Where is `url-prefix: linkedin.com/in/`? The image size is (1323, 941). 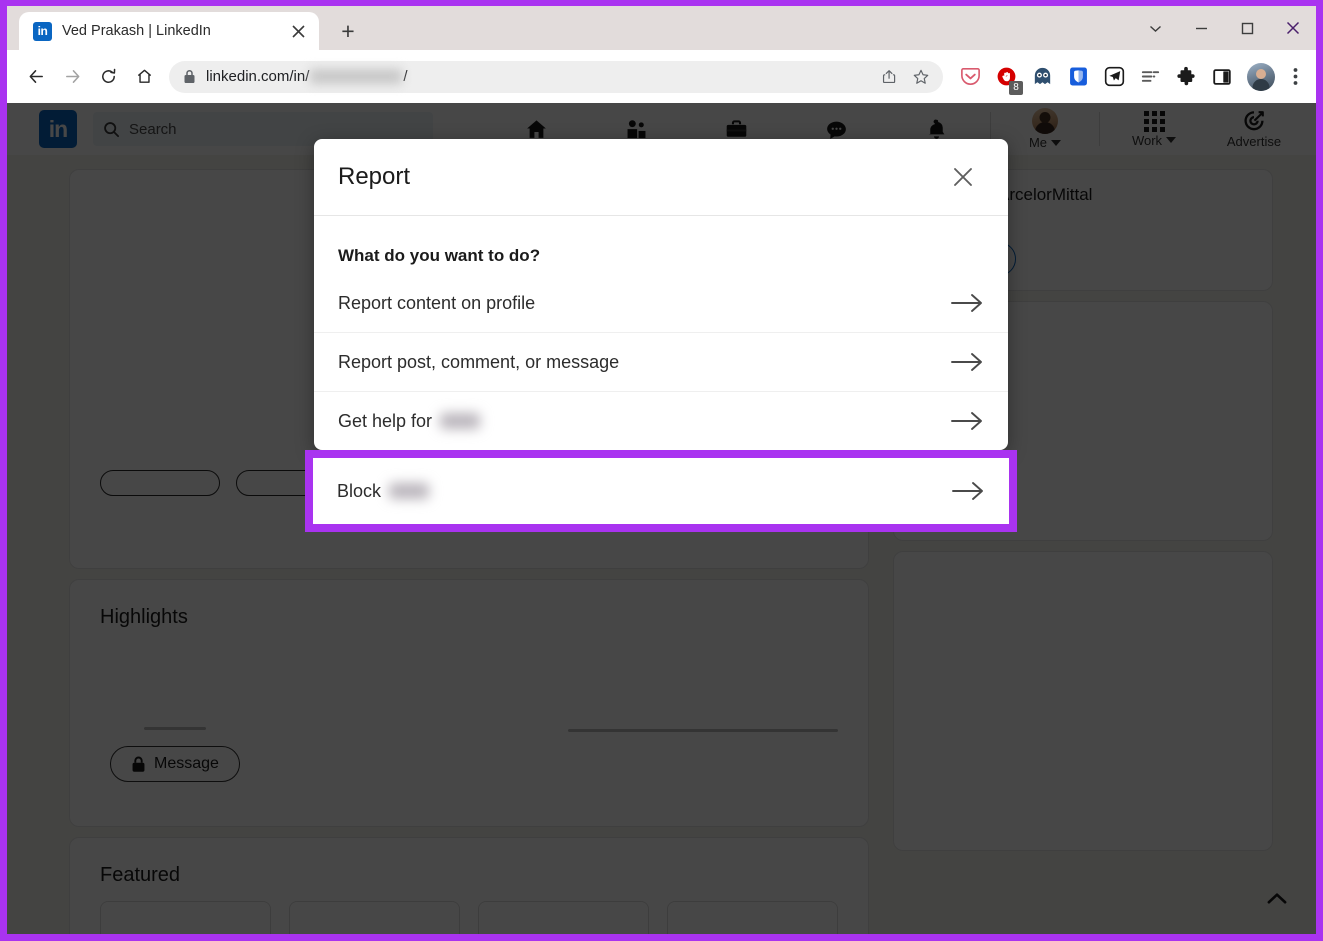
url-prefix: linkedin.com/in/ is located at coordinates (258, 76).